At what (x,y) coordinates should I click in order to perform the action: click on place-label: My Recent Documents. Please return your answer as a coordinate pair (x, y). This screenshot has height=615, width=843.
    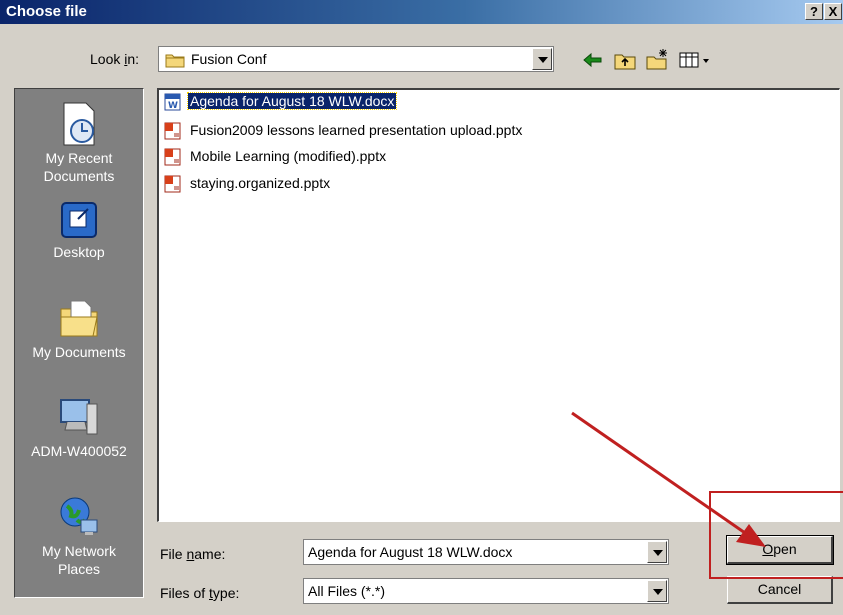
    Looking at the image, I should click on (79, 167).